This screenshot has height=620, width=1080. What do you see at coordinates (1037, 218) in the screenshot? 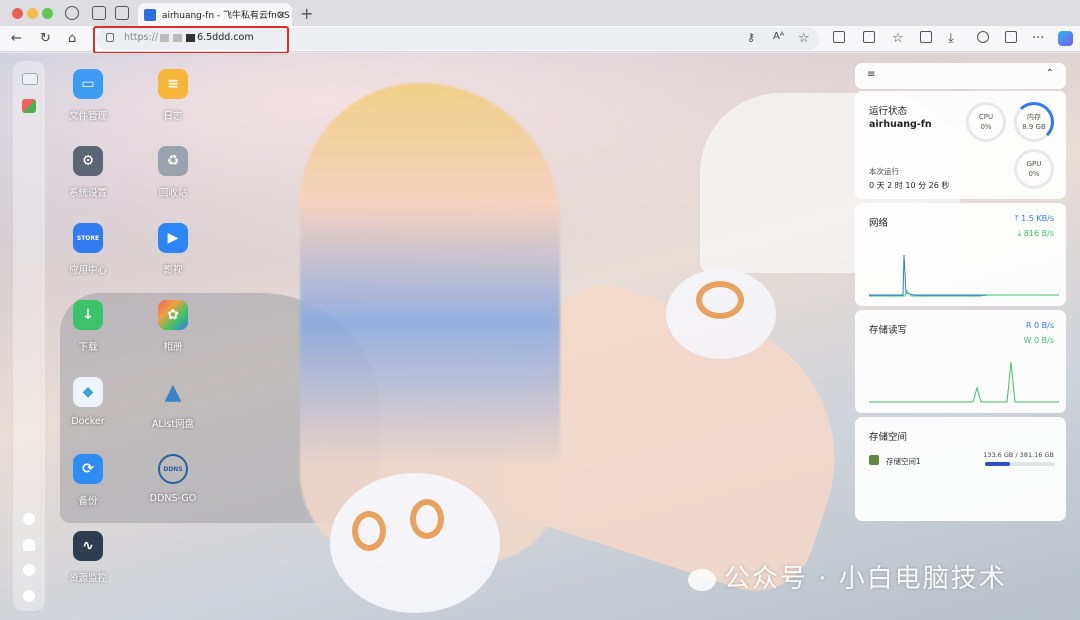
I see `upload-speed-value: 1.5 KB/s` at bounding box center [1037, 218].